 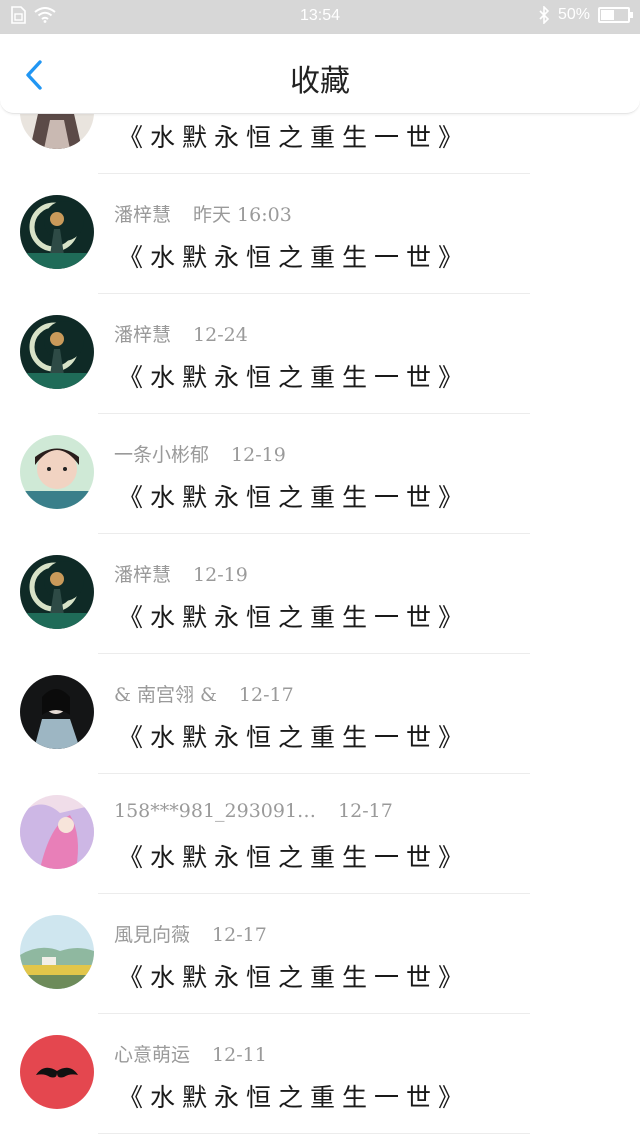 What do you see at coordinates (220, 335) in the screenshot?
I see `item-date: 12-24` at bounding box center [220, 335].